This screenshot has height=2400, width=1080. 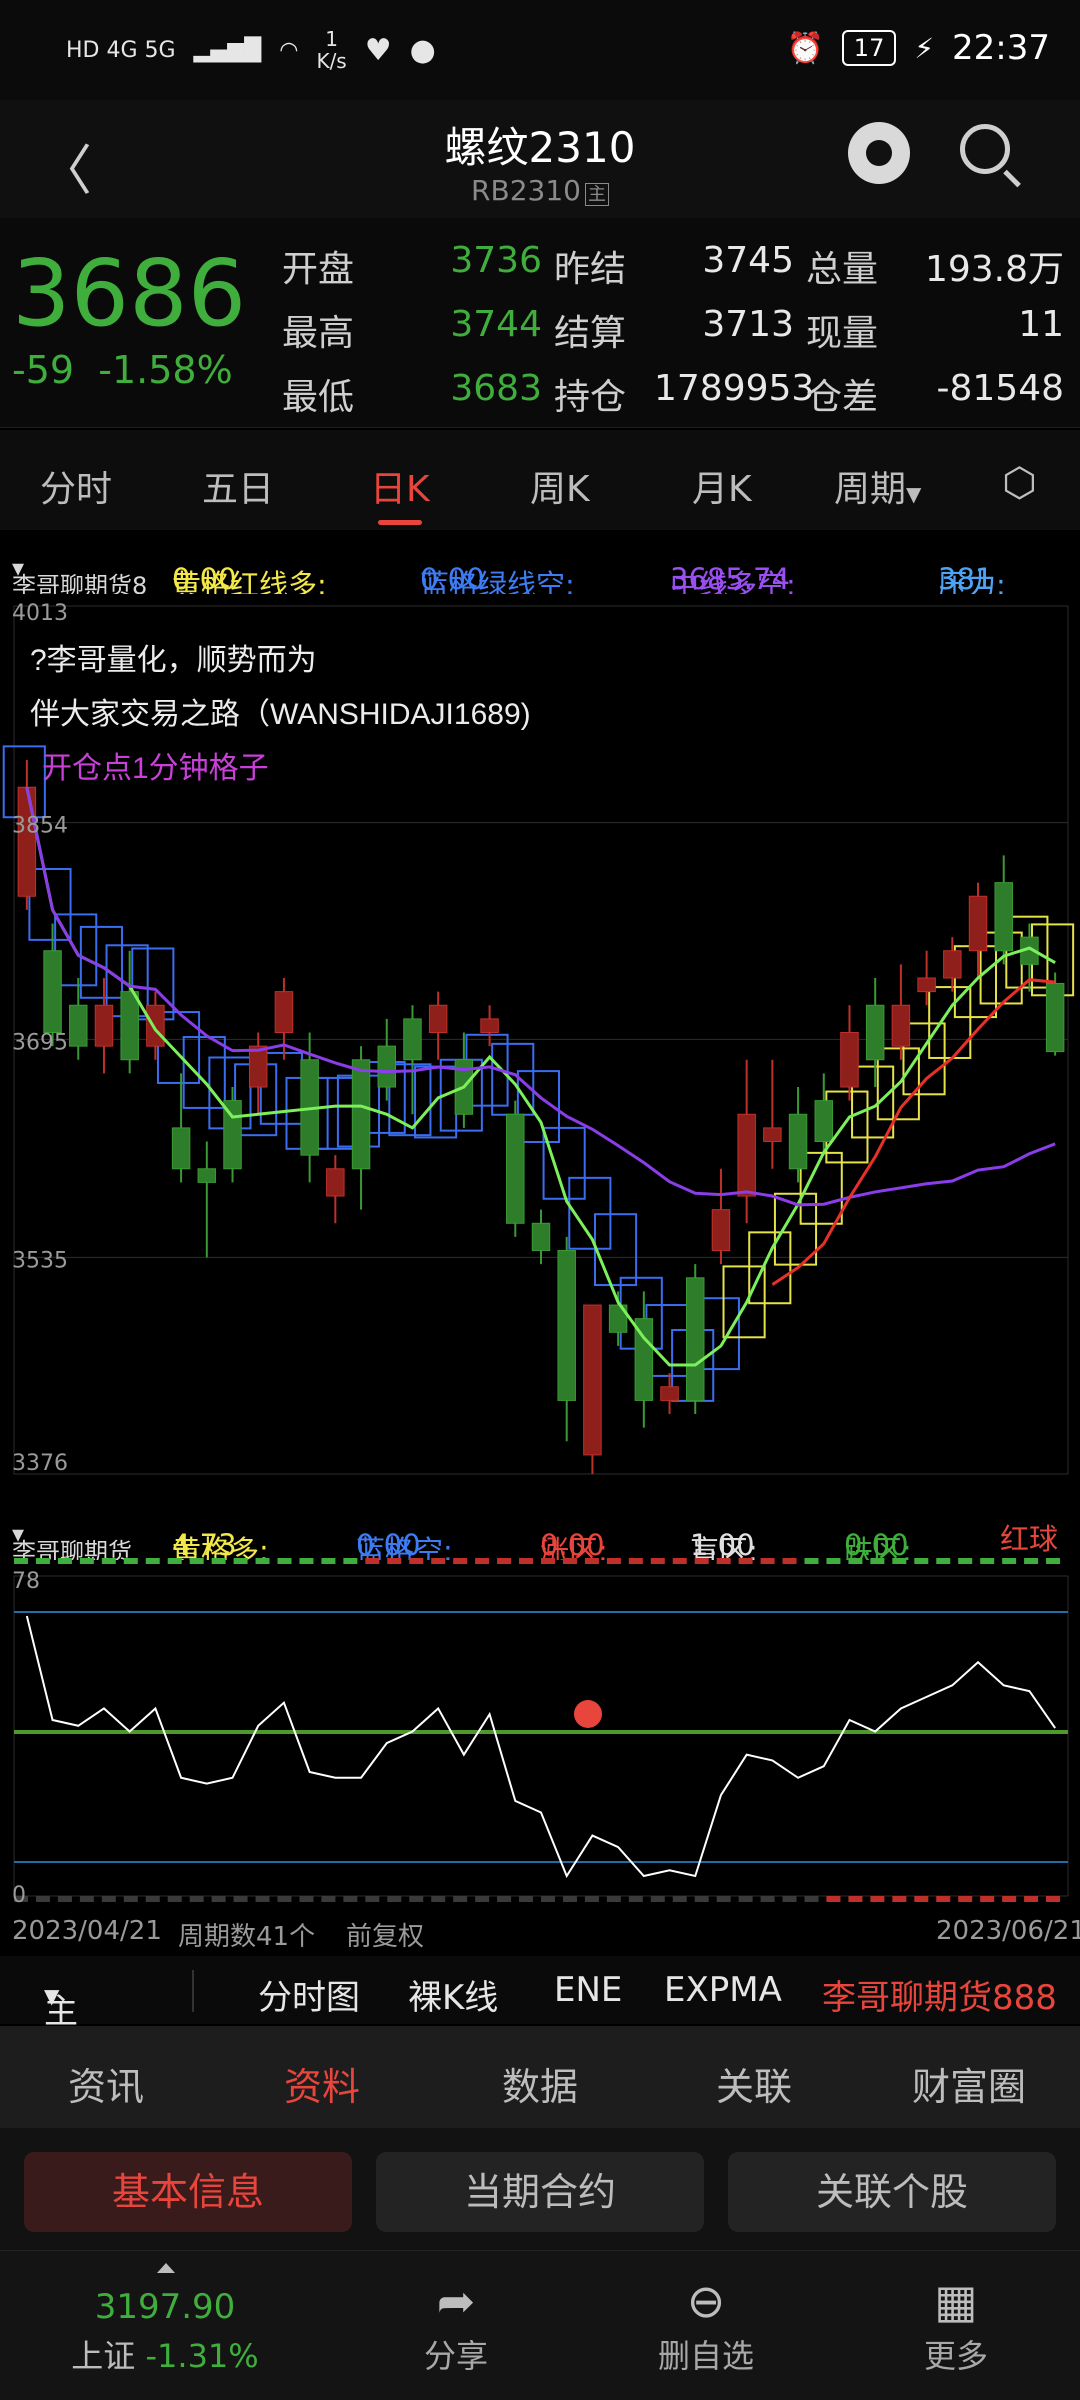 I want to click on sub-indicator-selector: 李哥聊期货 ▾, so click(x=72, y=1540).